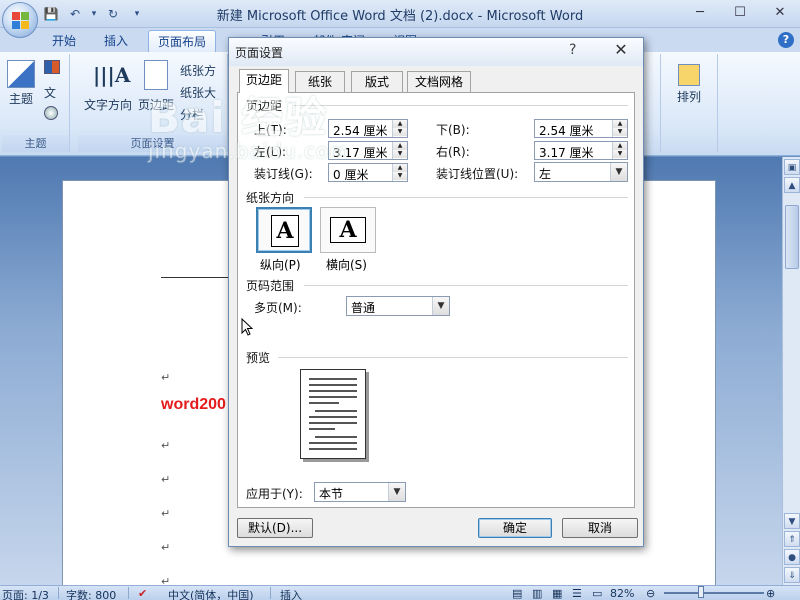 The image size is (800, 600). Describe the element at coordinates (156, 86) in the screenshot. I see `margins-button: 页边距` at that location.